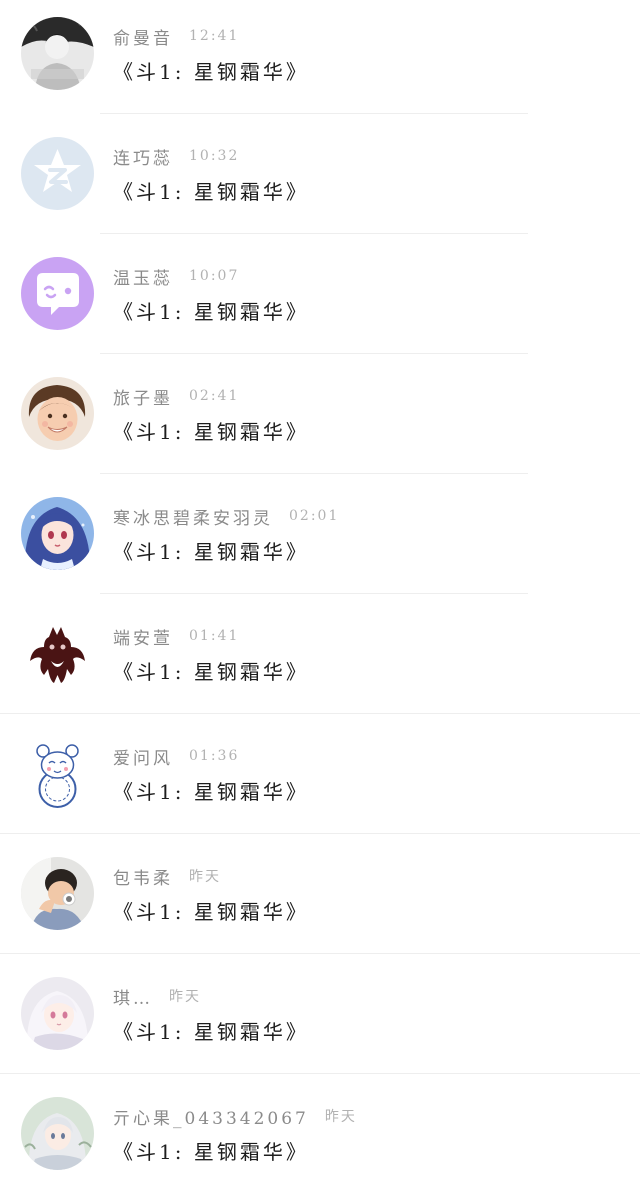 The width and height of the screenshot is (640, 1200). What do you see at coordinates (320, 420) in the screenshot?
I see `chat-list-item: 旅子墨 02:41 《斗1: 星钢霜华》` at bounding box center [320, 420].